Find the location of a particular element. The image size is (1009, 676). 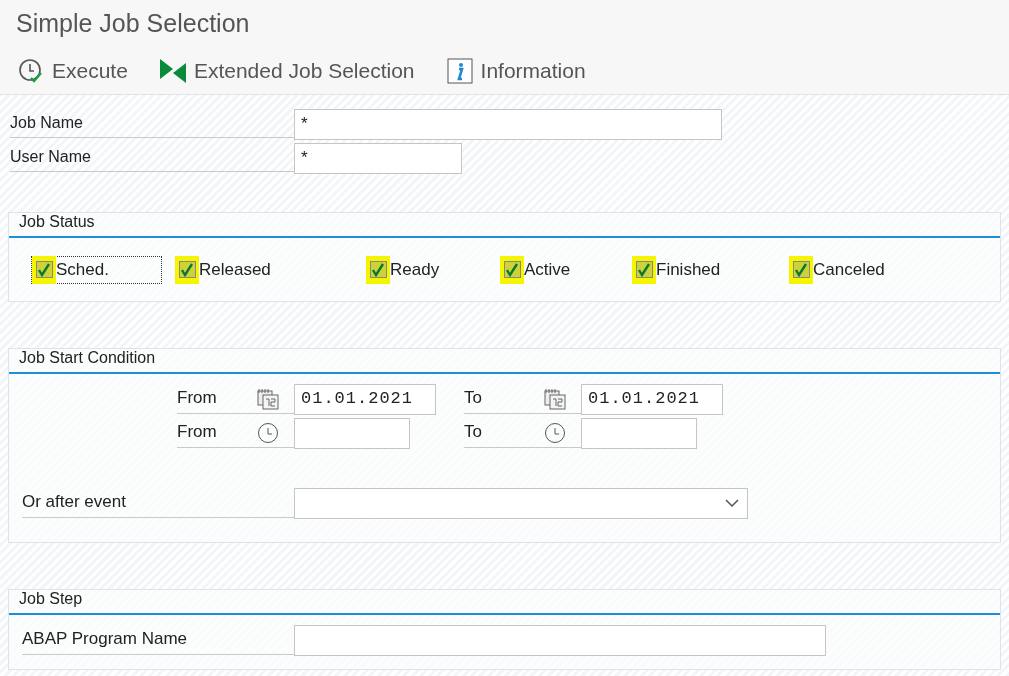

clock-check-icon is located at coordinates (31, 70).